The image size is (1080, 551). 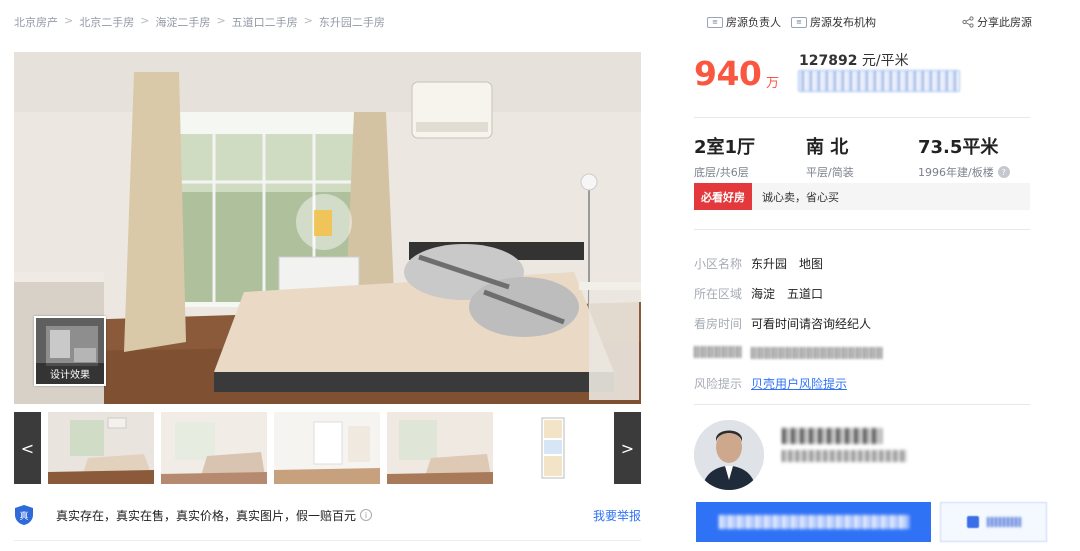 What do you see at coordinates (718, 293) in the screenshot?
I see `area-label: 所在区域` at bounding box center [718, 293].